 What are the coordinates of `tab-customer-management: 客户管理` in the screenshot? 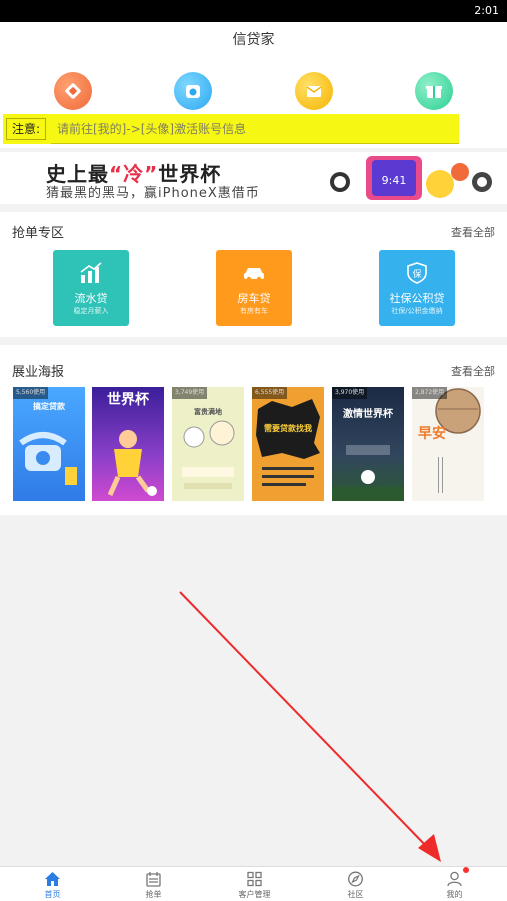 It's located at (254, 884).